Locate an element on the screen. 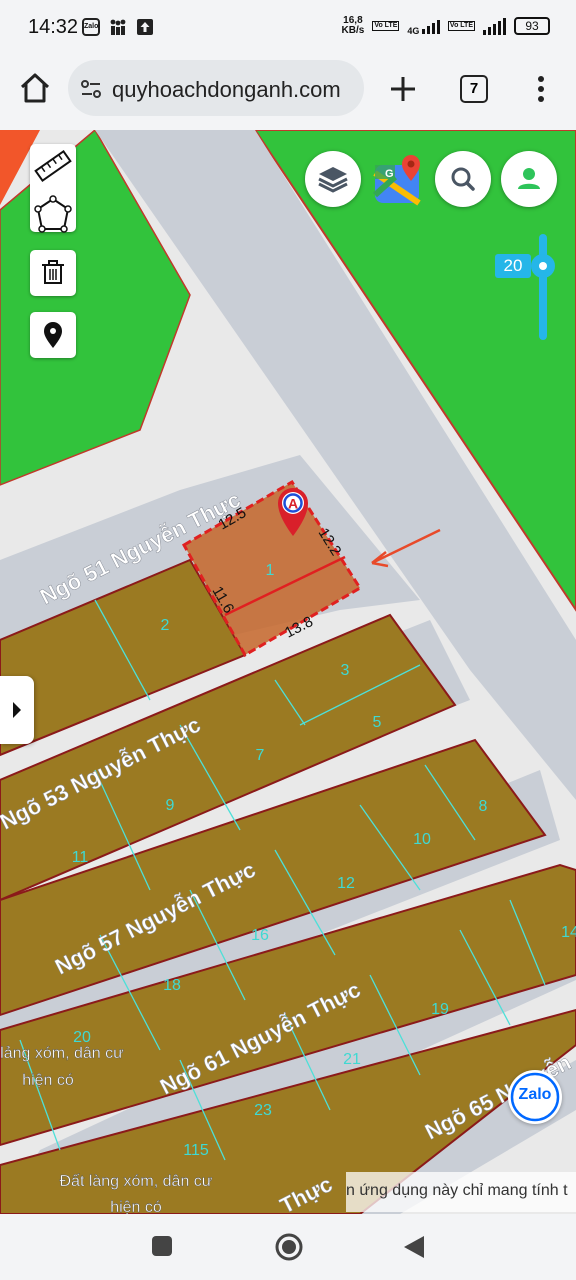 This screenshot has width=576, height=1280. status-right: 16,8 KB/s Vo LTE 4G Vo LTE 93 is located at coordinates (446, 26).